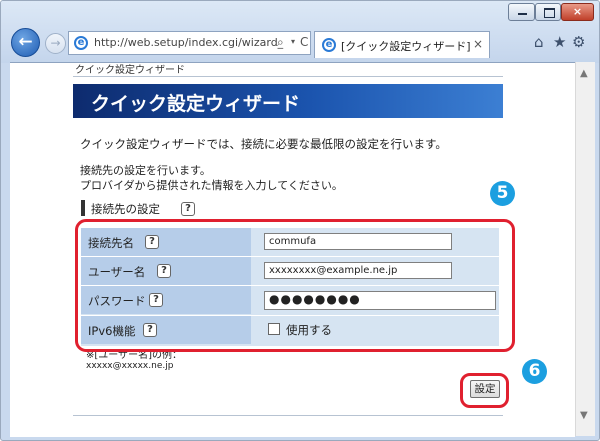 This screenshot has height=441, width=600. What do you see at coordinates (484, 390) in the screenshot?
I see `button-highlight-outline` at bounding box center [484, 390].